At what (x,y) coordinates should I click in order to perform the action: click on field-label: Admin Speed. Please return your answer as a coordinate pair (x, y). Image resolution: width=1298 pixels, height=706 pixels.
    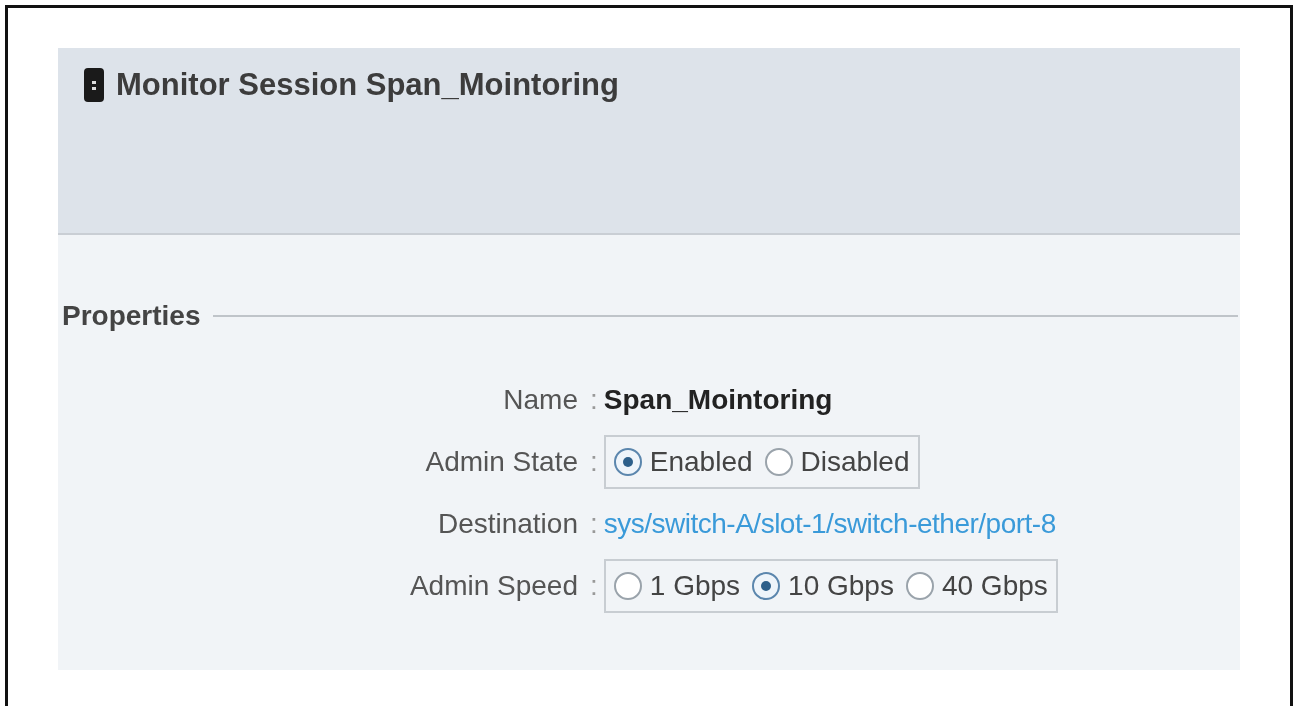
    Looking at the image, I should click on (493, 586).